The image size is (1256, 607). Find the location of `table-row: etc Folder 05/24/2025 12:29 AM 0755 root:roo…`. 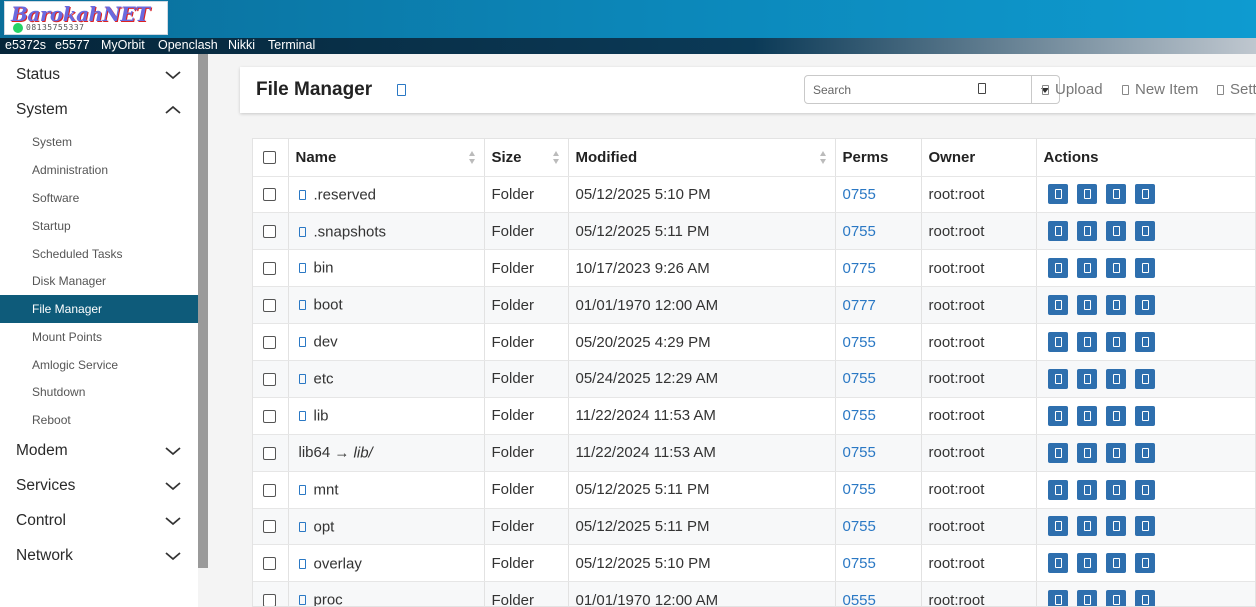

table-row: etc Folder 05/24/2025 12:29 AM 0755 root:roo… is located at coordinates (754, 379).